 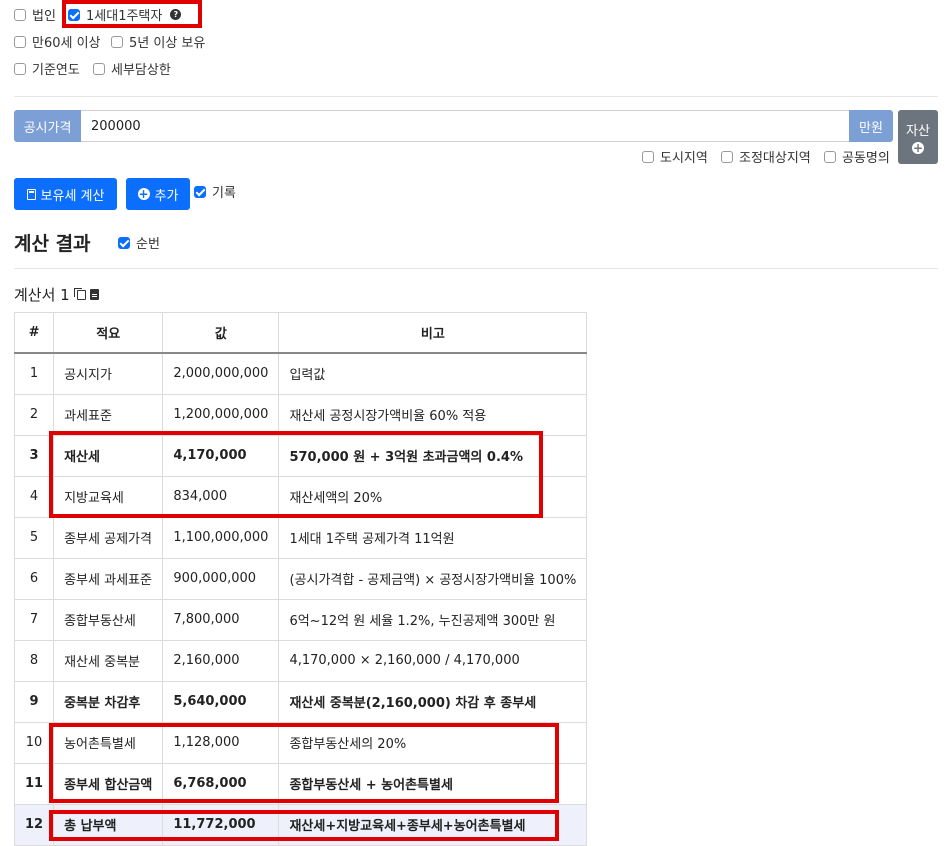 I want to click on add-asset-button: 자산 +, so click(x=918, y=137).